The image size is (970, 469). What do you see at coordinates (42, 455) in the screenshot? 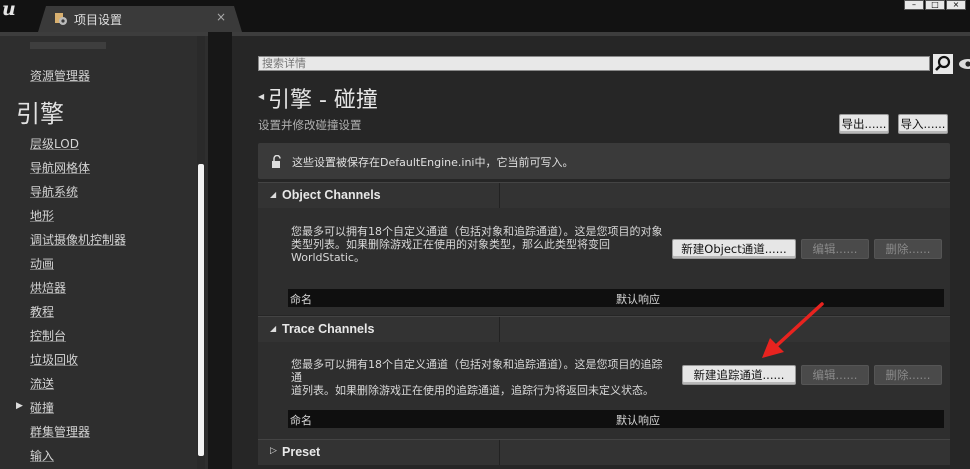
I see `sidebar-item-input: 输入` at bounding box center [42, 455].